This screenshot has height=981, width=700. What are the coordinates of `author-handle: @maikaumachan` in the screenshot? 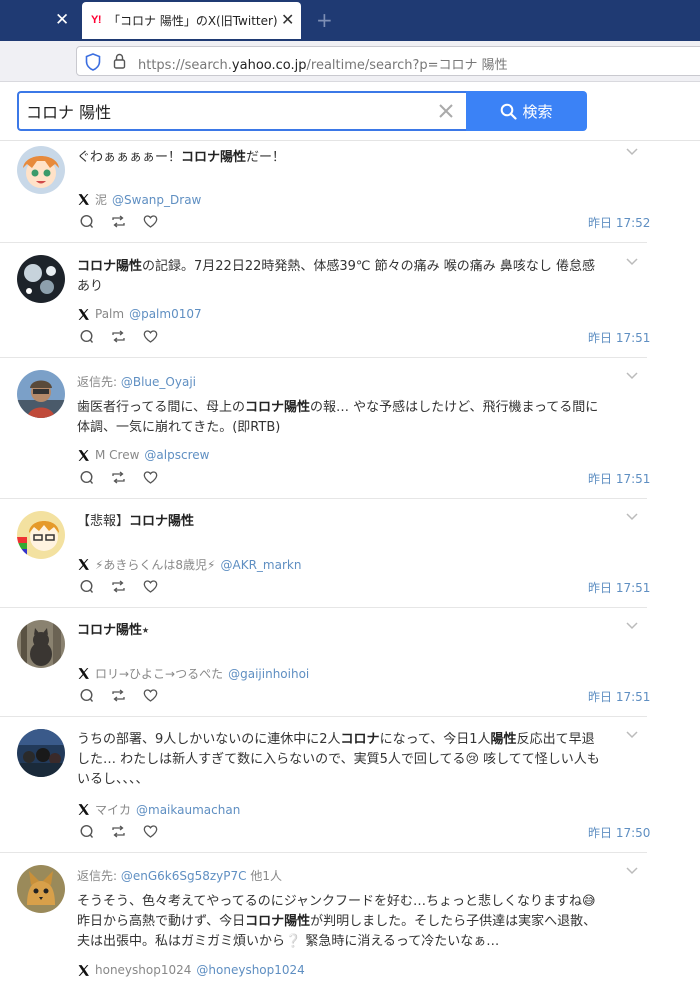 It's located at (188, 810).